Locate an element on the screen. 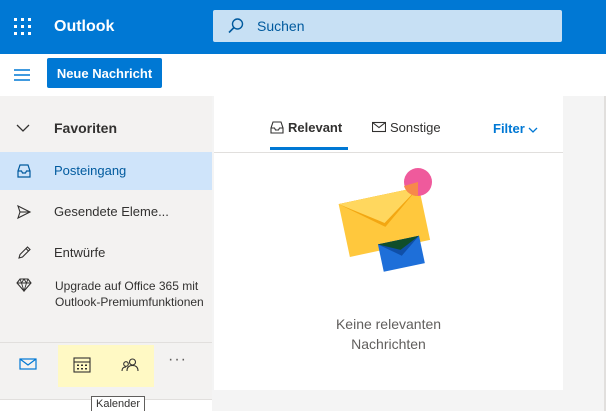  filter-button: Filter is located at coordinates (515, 129).